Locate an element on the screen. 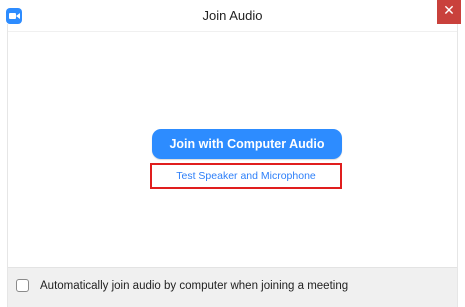 The image size is (465, 307). title-bar: Join Audio ✕ is located at coordinates (232, 16).